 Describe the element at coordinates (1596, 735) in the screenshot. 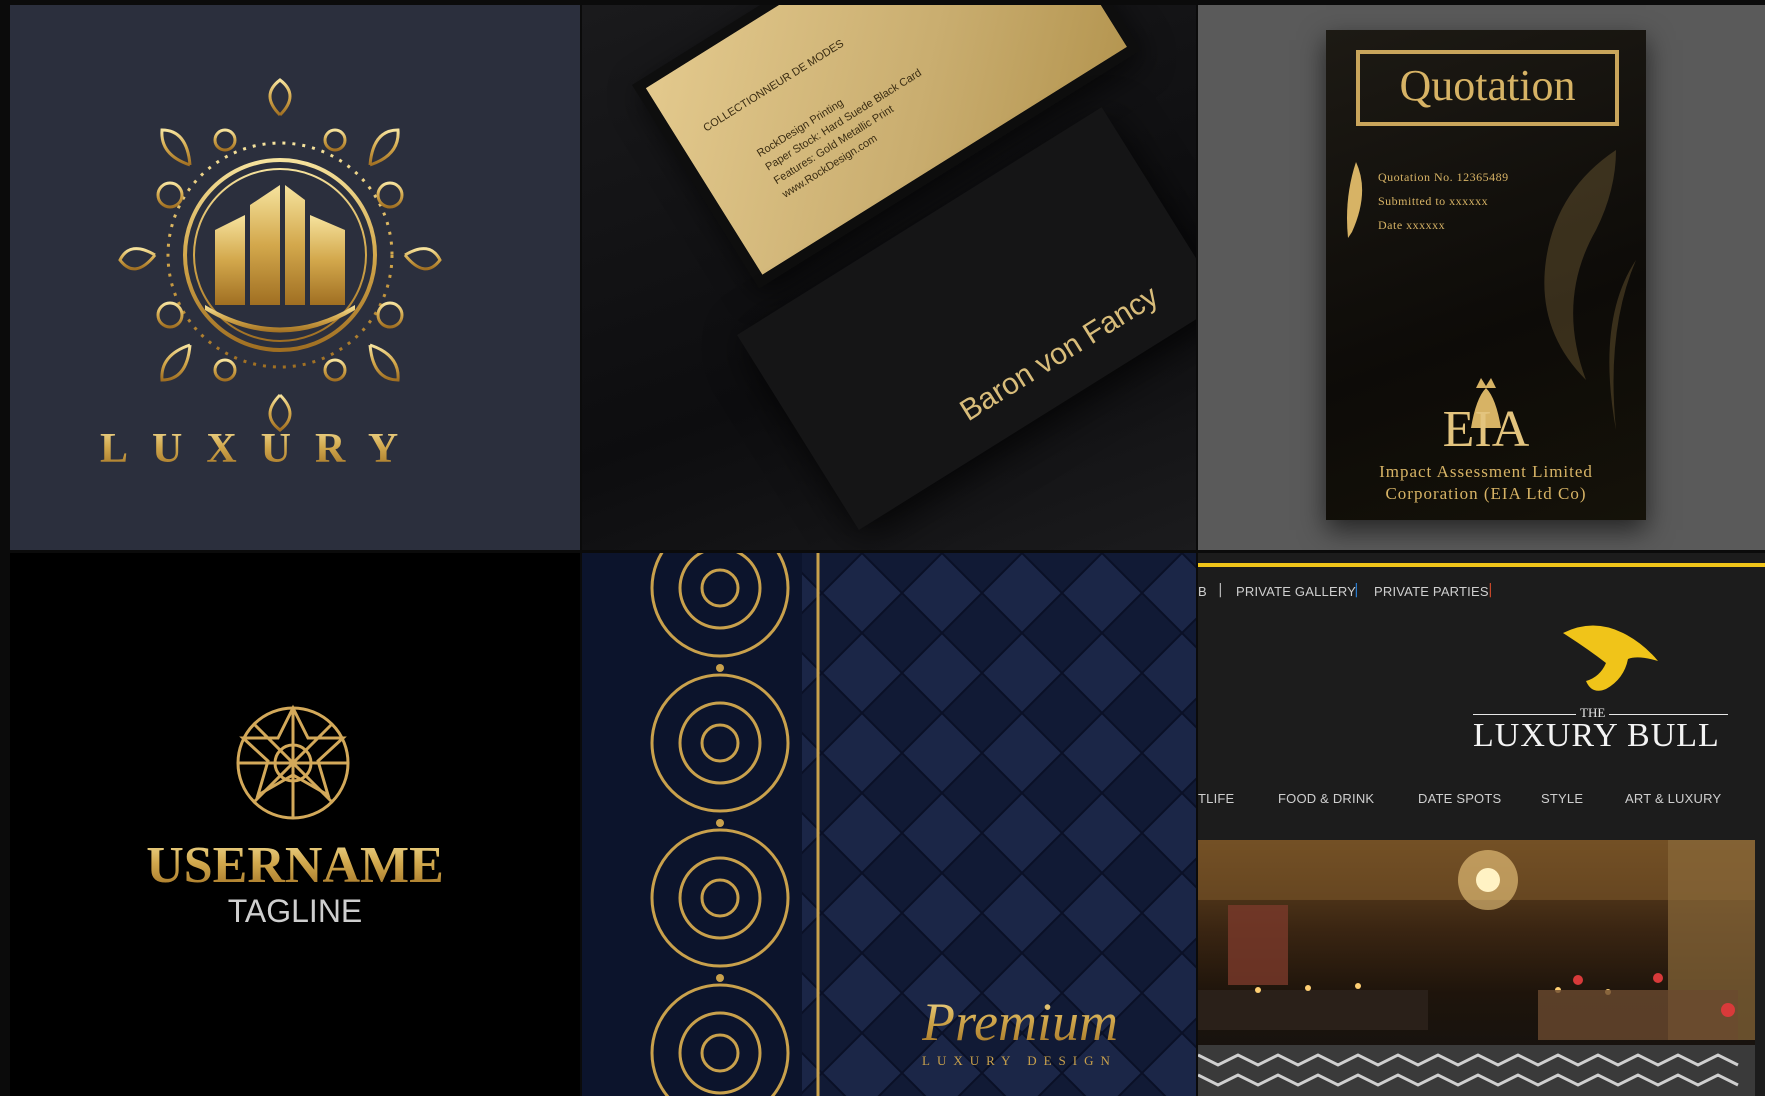

I see `bull-logo-name: LUXURY BULL` at that location.